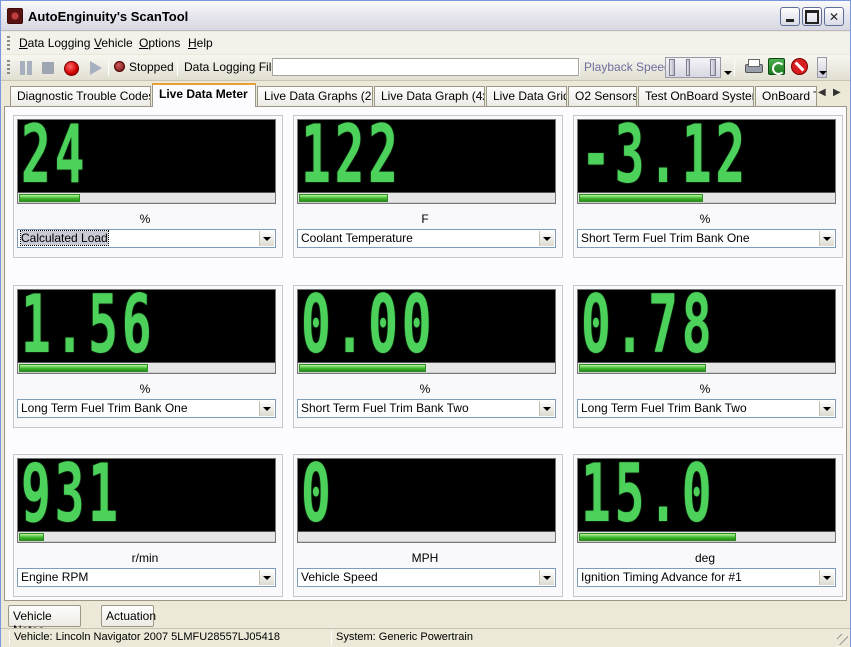  Describe the element at coordinates (696, 96) in the screenshot. I see `tab-test-onboard-system: Test OnBoard System` at that location.